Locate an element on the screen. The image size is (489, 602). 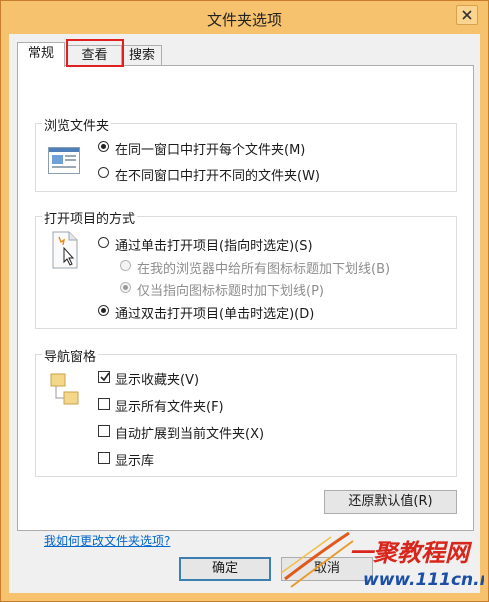
double-click-radio is located at coordinates (103, 310).